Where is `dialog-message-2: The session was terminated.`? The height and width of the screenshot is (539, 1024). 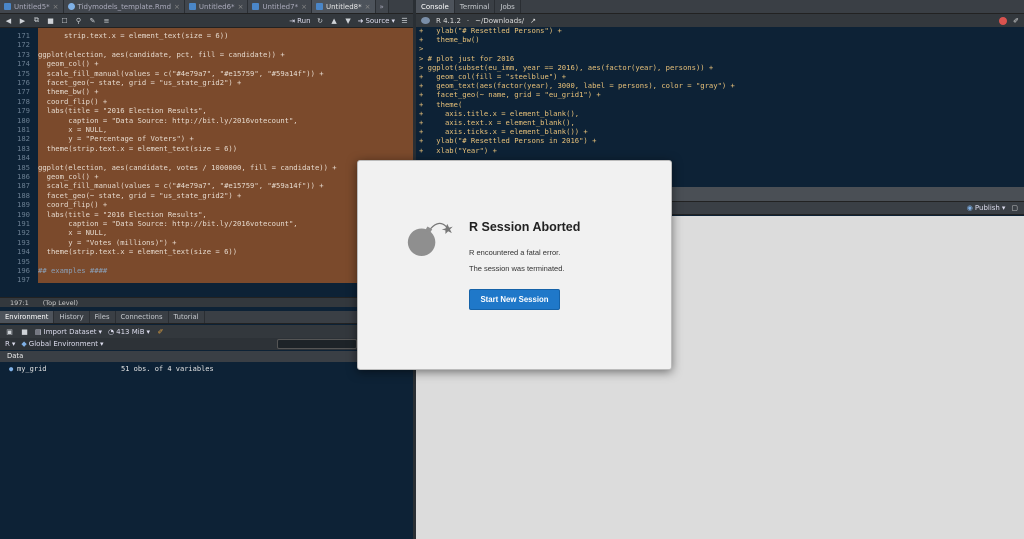
dialog-message-2: The session was terminated. is located at coordinates (517, 268).